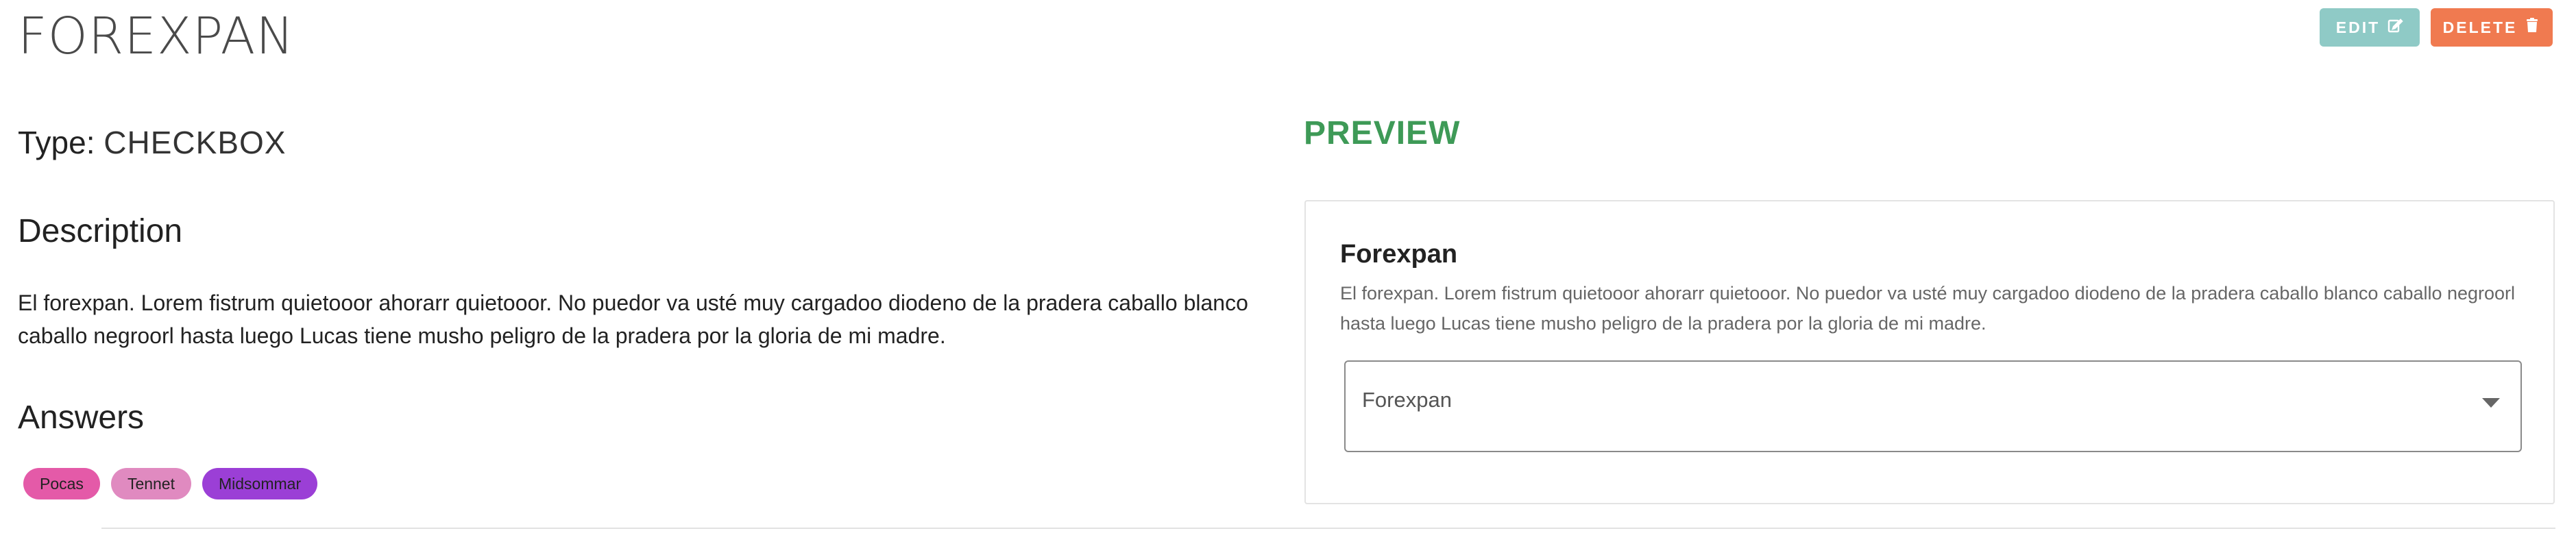  I want to click on field-type: Type: CHECKBOX, so click(152, 142).